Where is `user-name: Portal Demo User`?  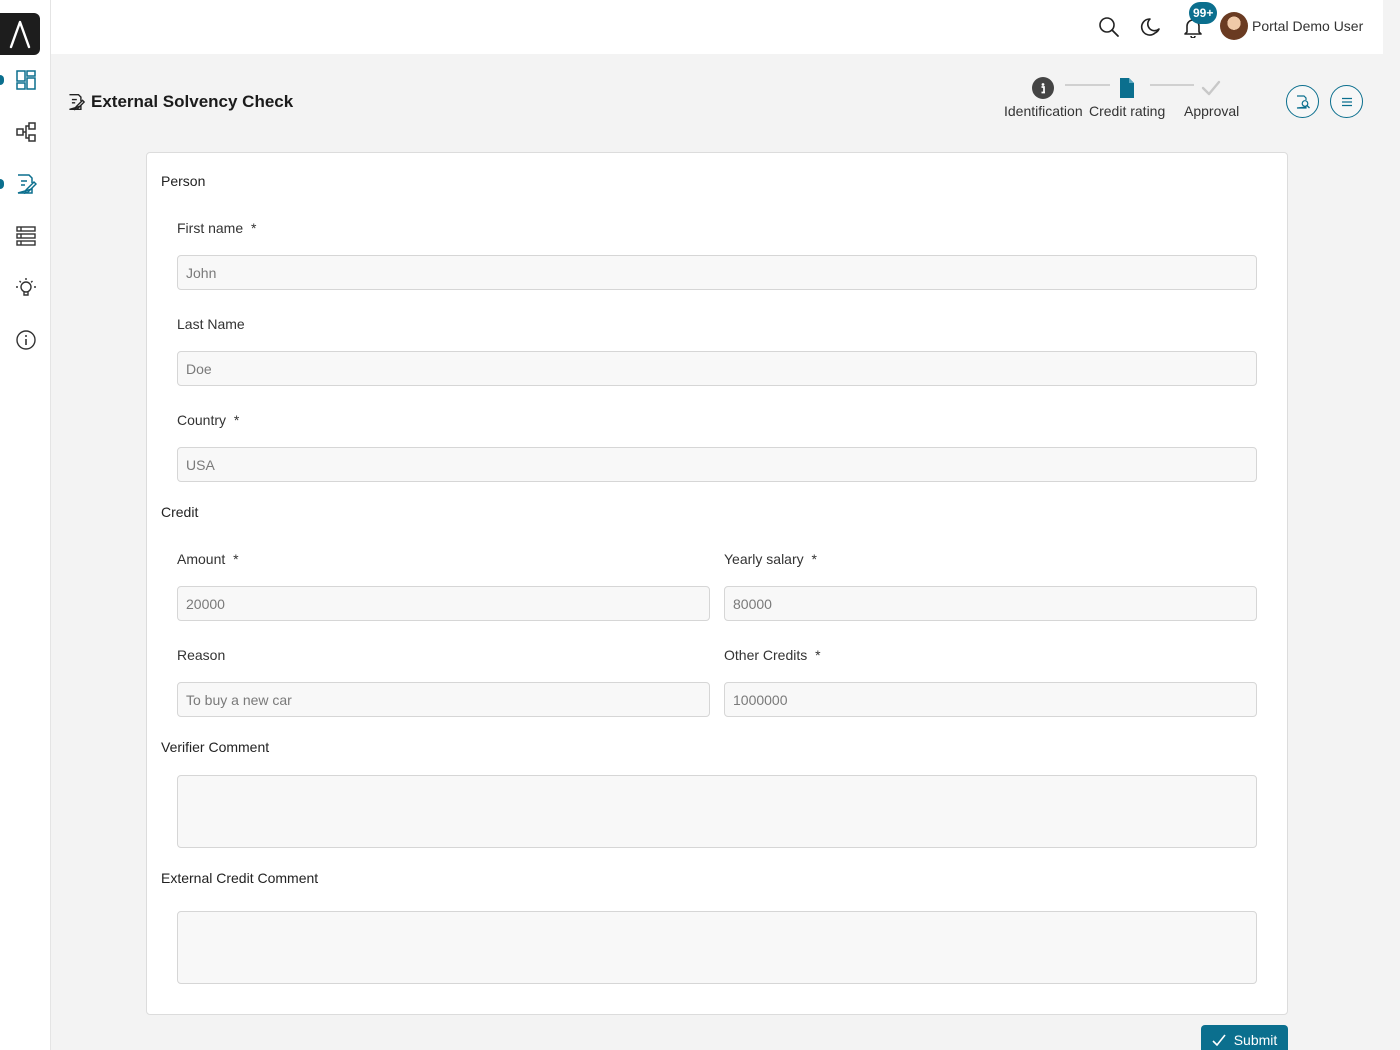
user-name: Portal Demo User is located at coordinates (1307, 26).